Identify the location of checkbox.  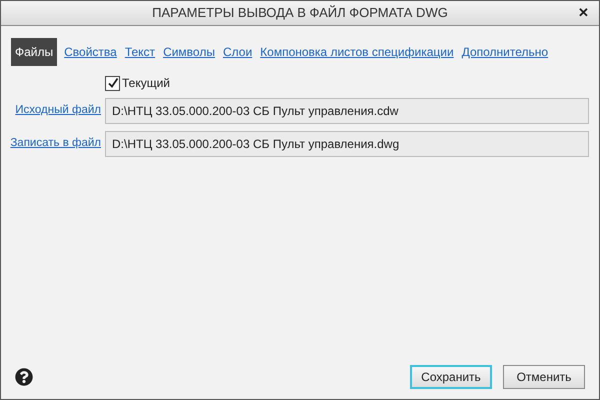
(112, 83).